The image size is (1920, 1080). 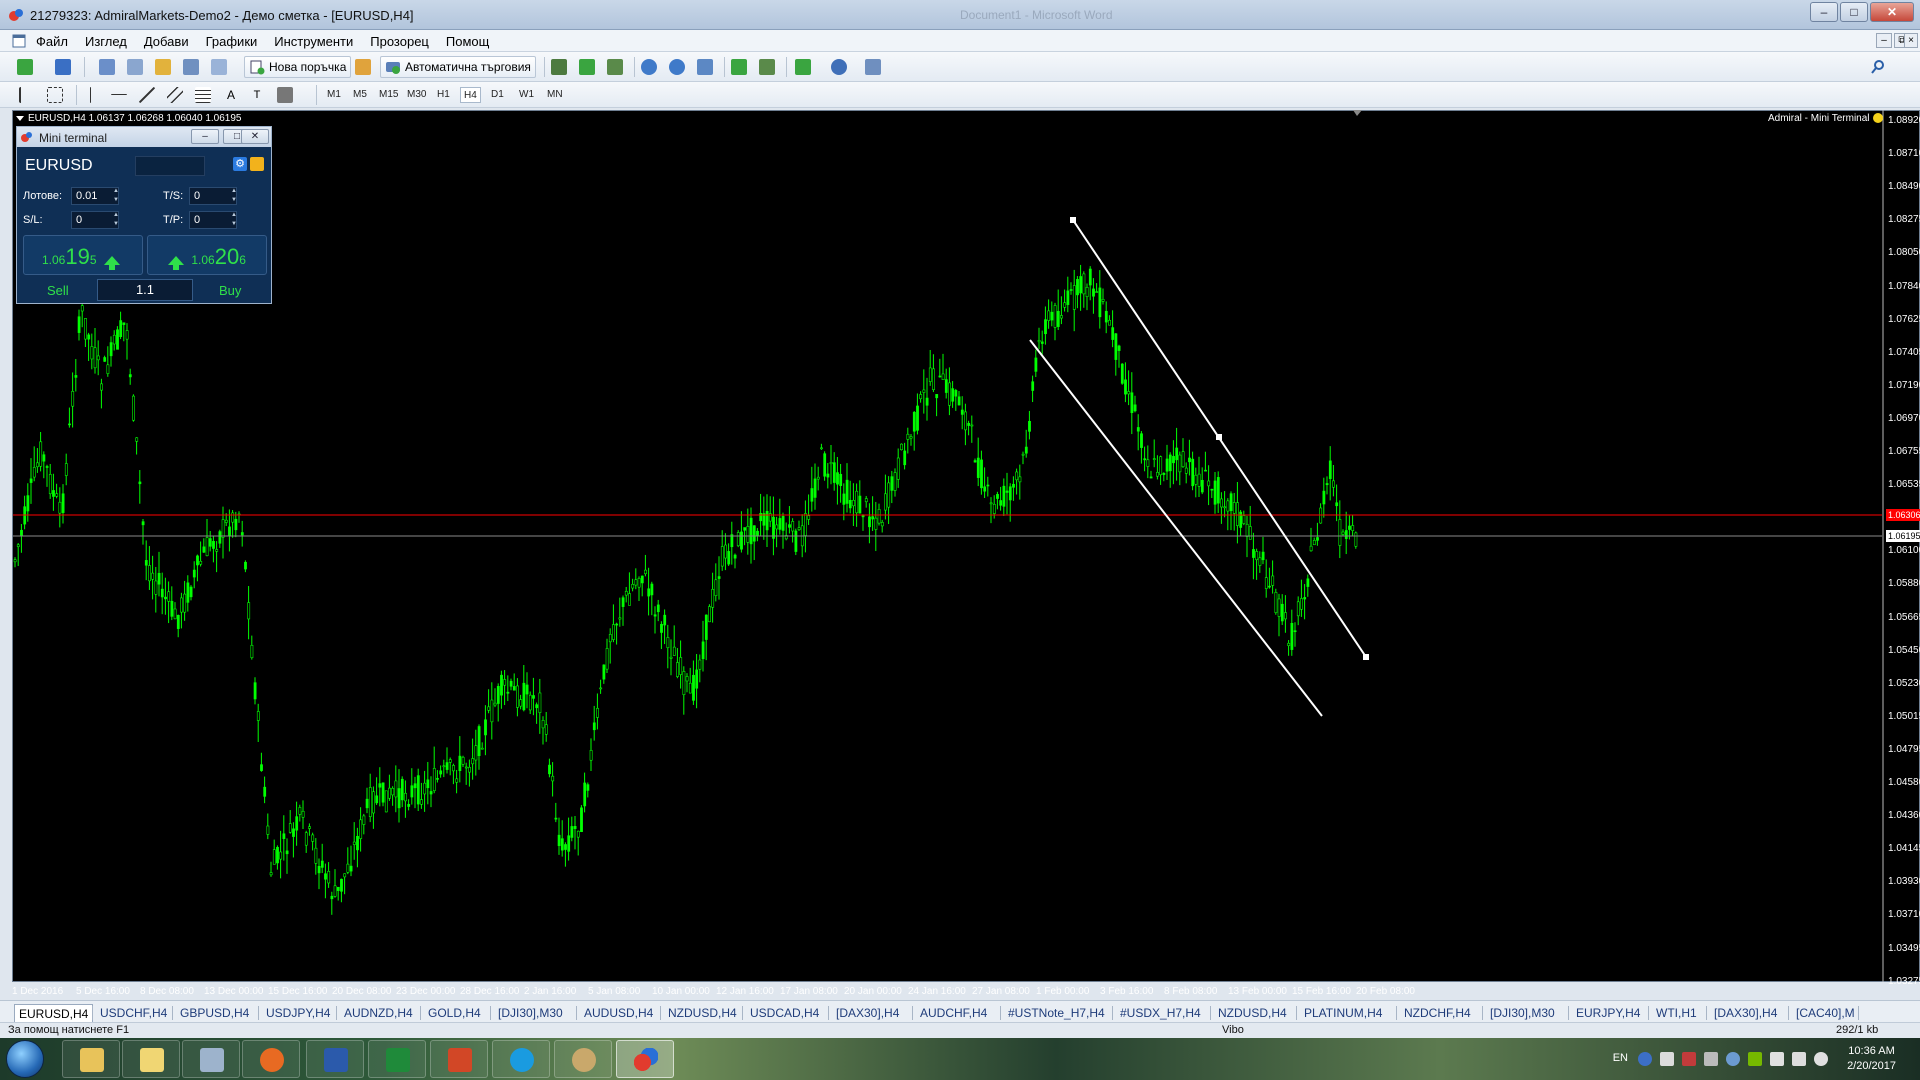 I want to click on caret-down-icon, so click(x=20, y=118).